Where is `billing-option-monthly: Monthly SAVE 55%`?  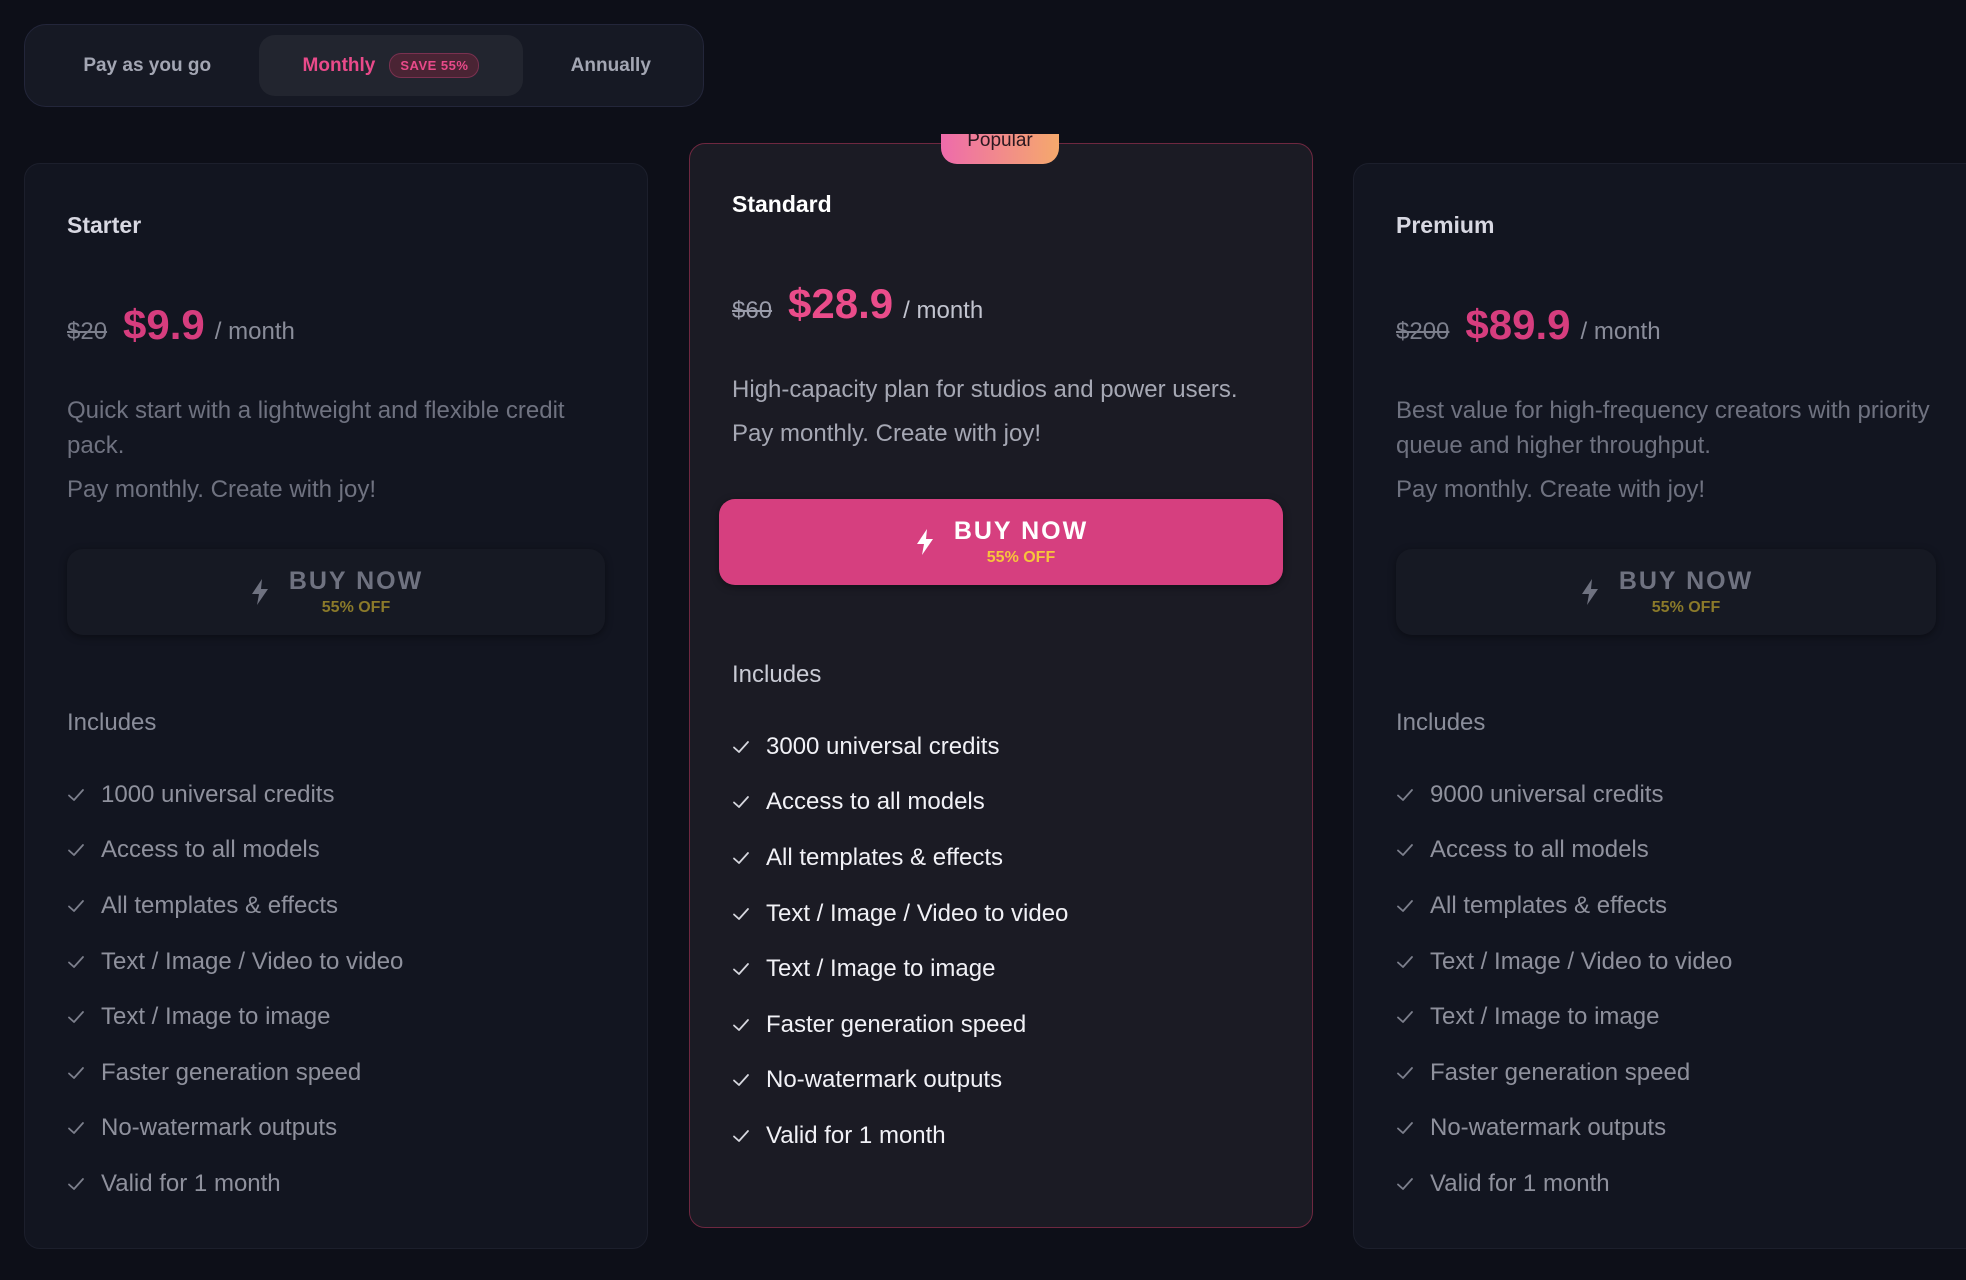
billing-option-monthly: Monthly SAVE 55% is located at coordinates (391, 65).